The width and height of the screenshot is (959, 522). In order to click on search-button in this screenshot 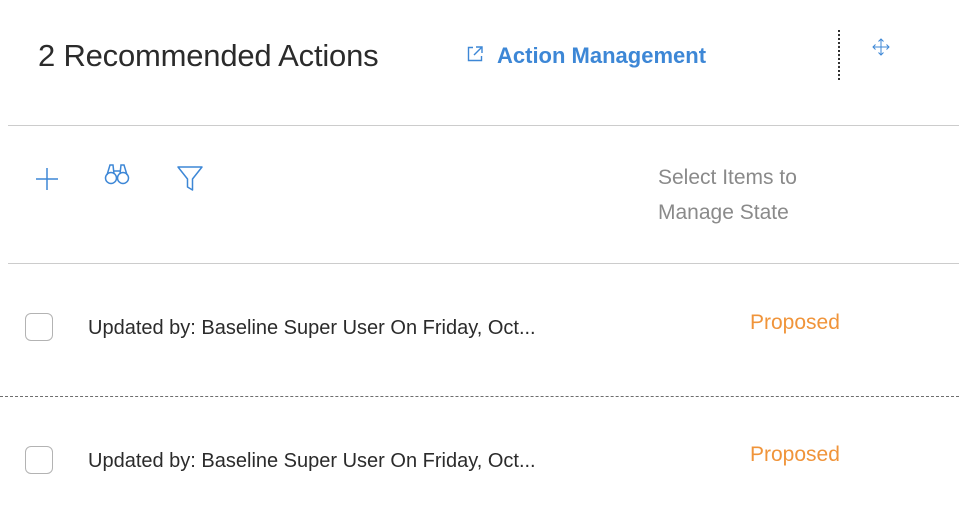, I will do `click(117, 176)`.